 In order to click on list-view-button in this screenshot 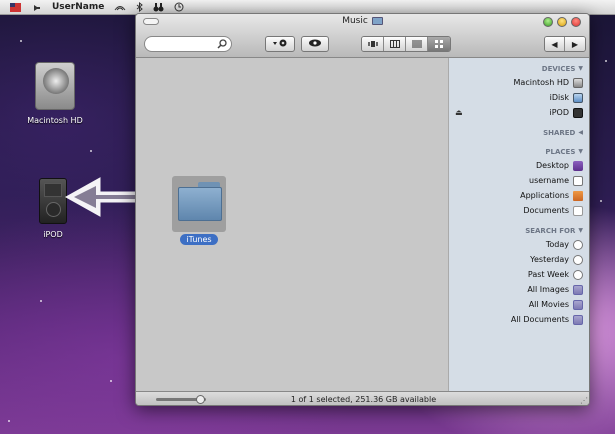, I will do `click(417, 44)`.